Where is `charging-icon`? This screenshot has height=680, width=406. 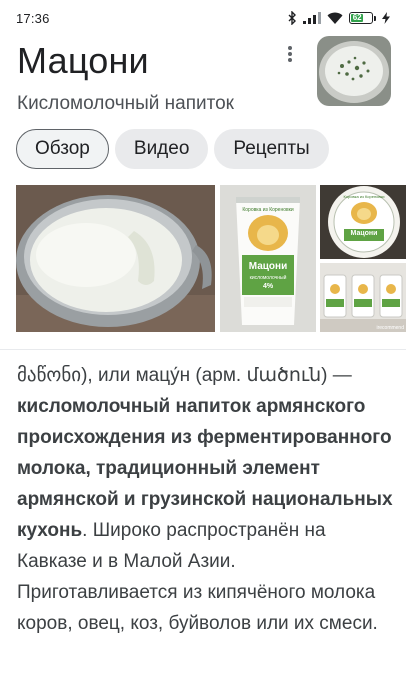
charging-icon is located at coordinates (386, 18).